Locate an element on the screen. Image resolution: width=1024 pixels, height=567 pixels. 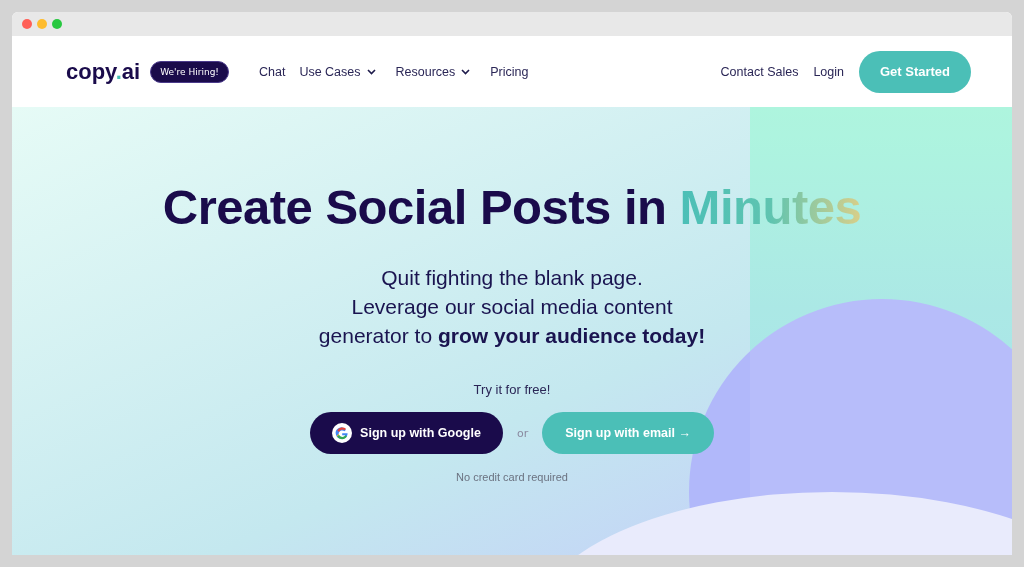
headline: Create Social Posts in Minutes is located at coordinates (512, 207).